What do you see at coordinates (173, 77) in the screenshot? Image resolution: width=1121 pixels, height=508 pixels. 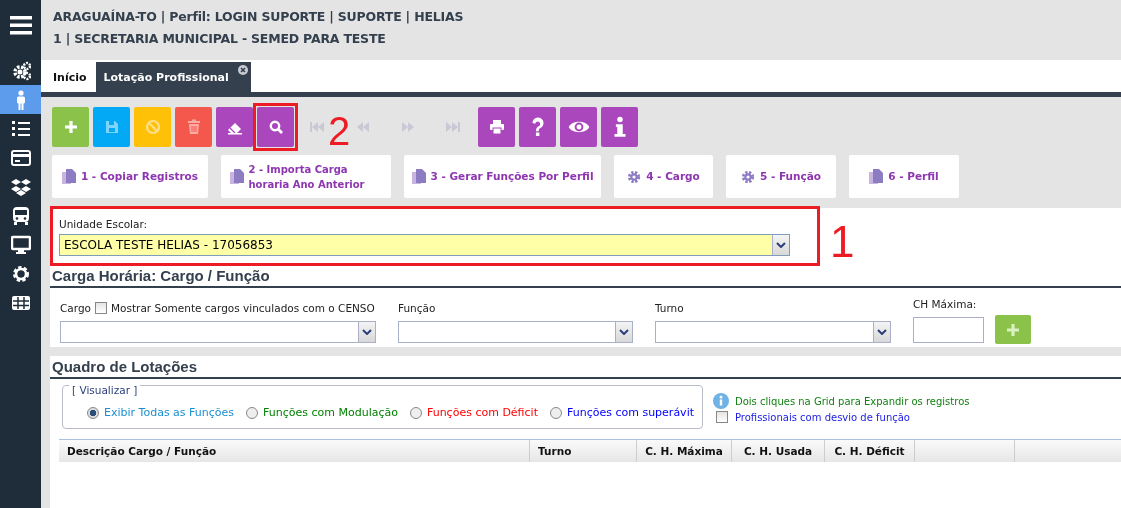 I see `tab: Lotação Profissional` at bounding box center [173, 77].